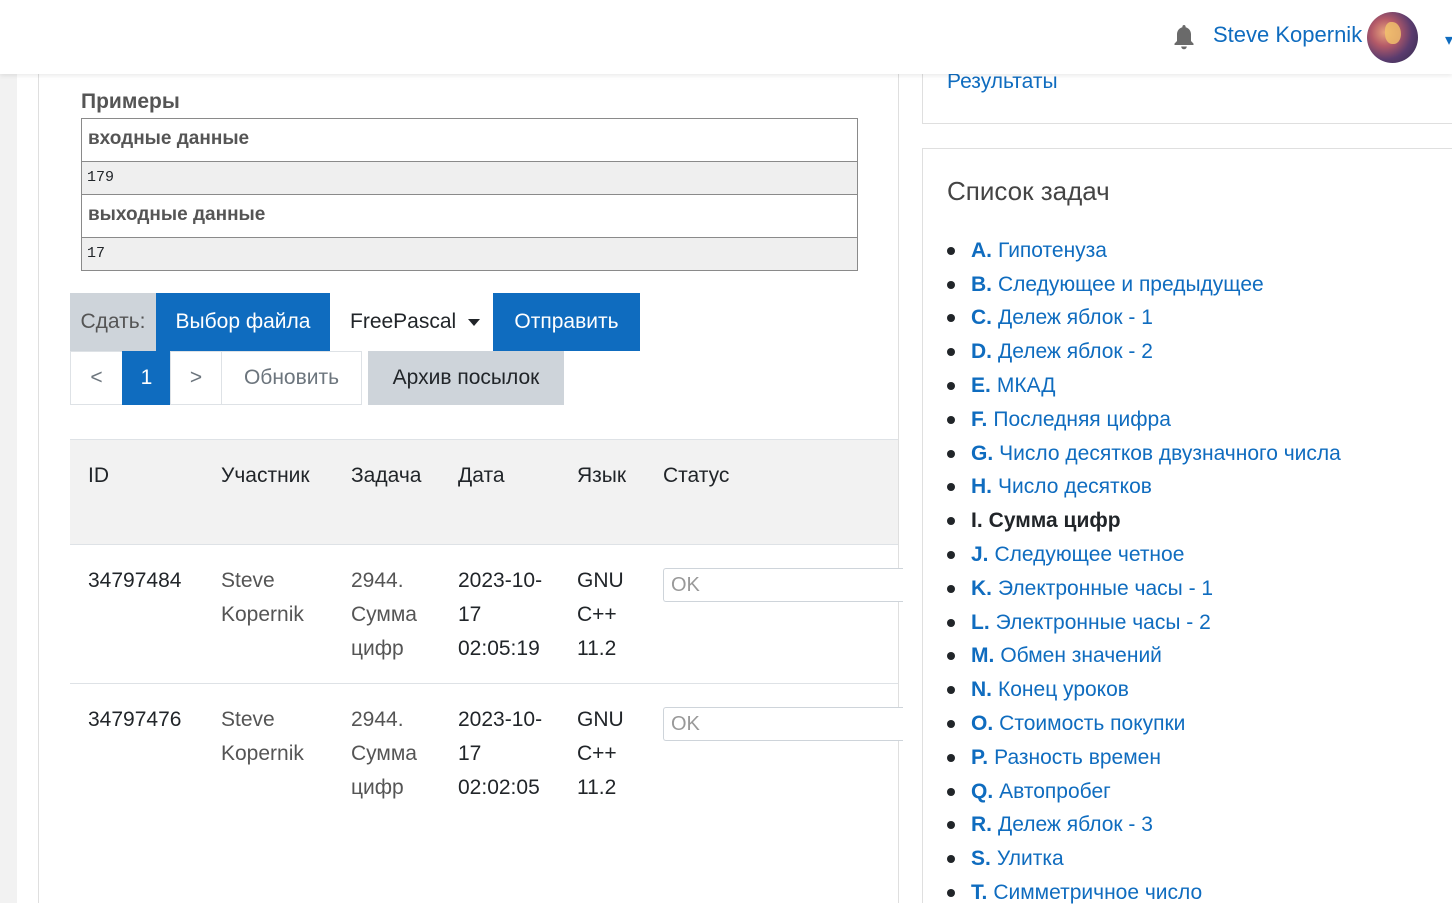  Describe the element at coordinates (981, 284) in the screenshot. I see `task-letter: B.` at that location.